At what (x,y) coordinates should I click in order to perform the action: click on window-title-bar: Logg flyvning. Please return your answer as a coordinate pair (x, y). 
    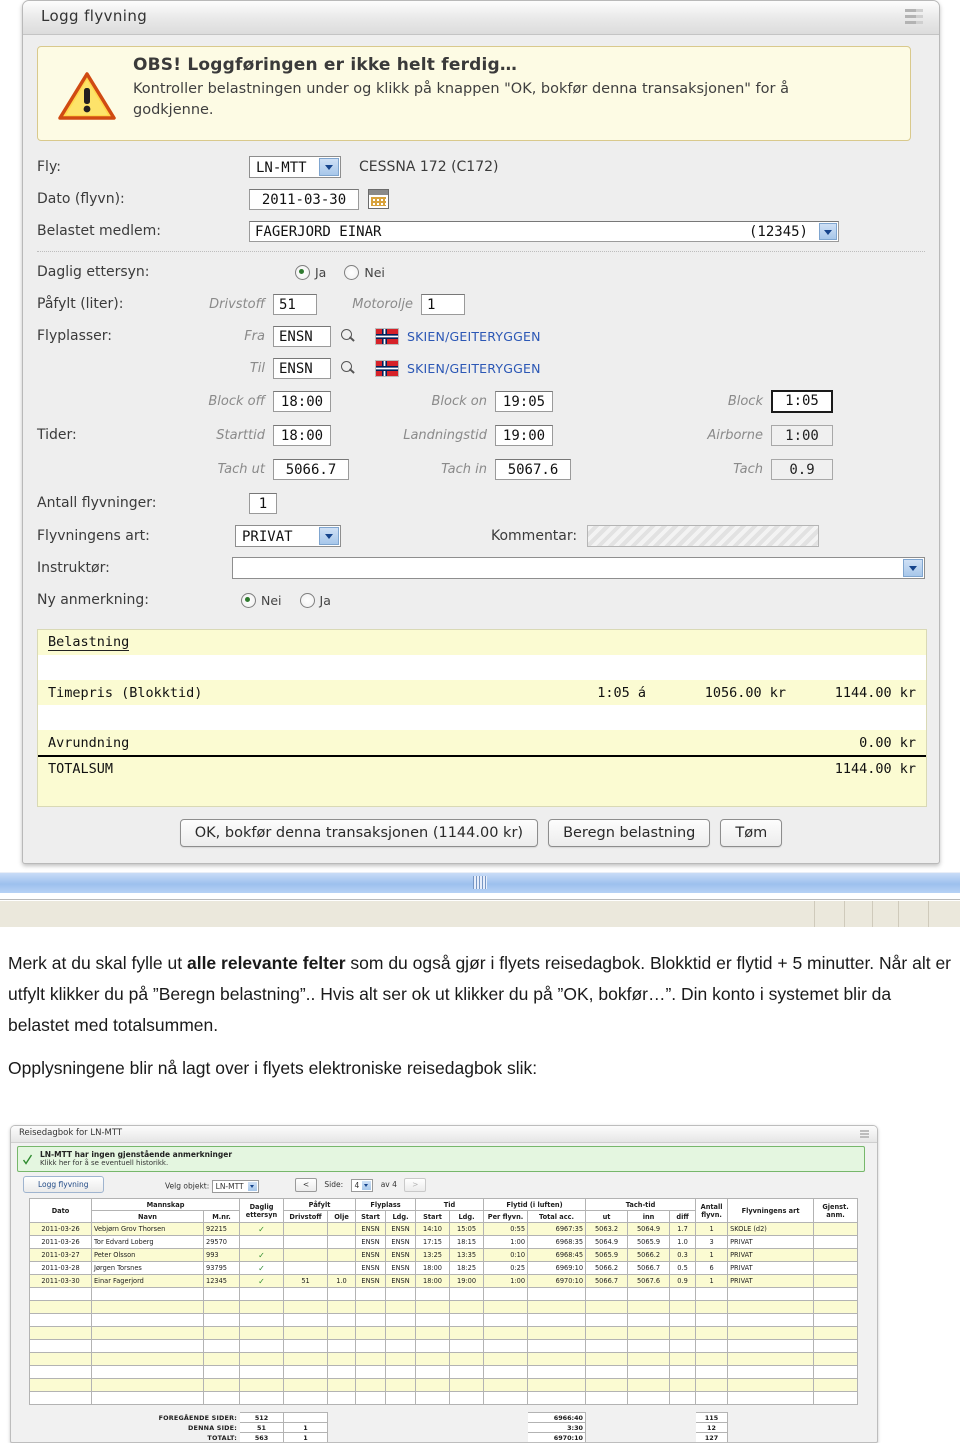
    Looking at the image, I should click on (481, 18).